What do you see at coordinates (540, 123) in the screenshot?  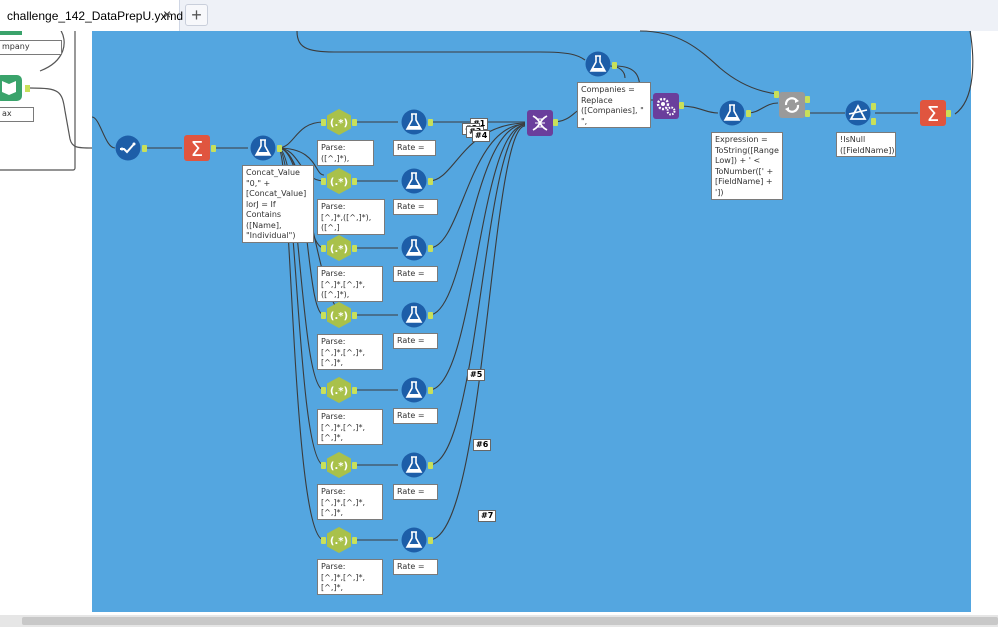 I see `dna-icon` at bounding box center [540, 123].